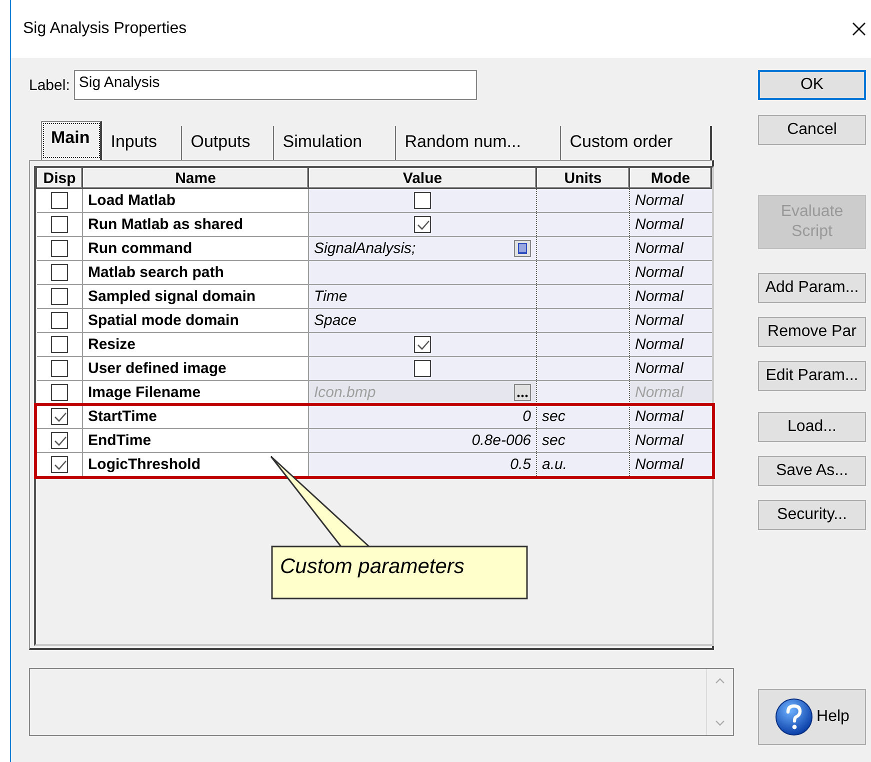  I want to click on parameter-name: Spatial mode domain, so click(195, 320).